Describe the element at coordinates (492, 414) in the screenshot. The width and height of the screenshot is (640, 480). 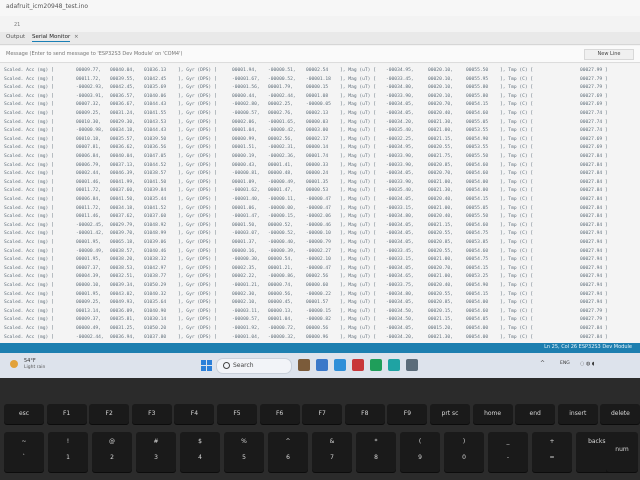
I see `key-home: home` at that location.